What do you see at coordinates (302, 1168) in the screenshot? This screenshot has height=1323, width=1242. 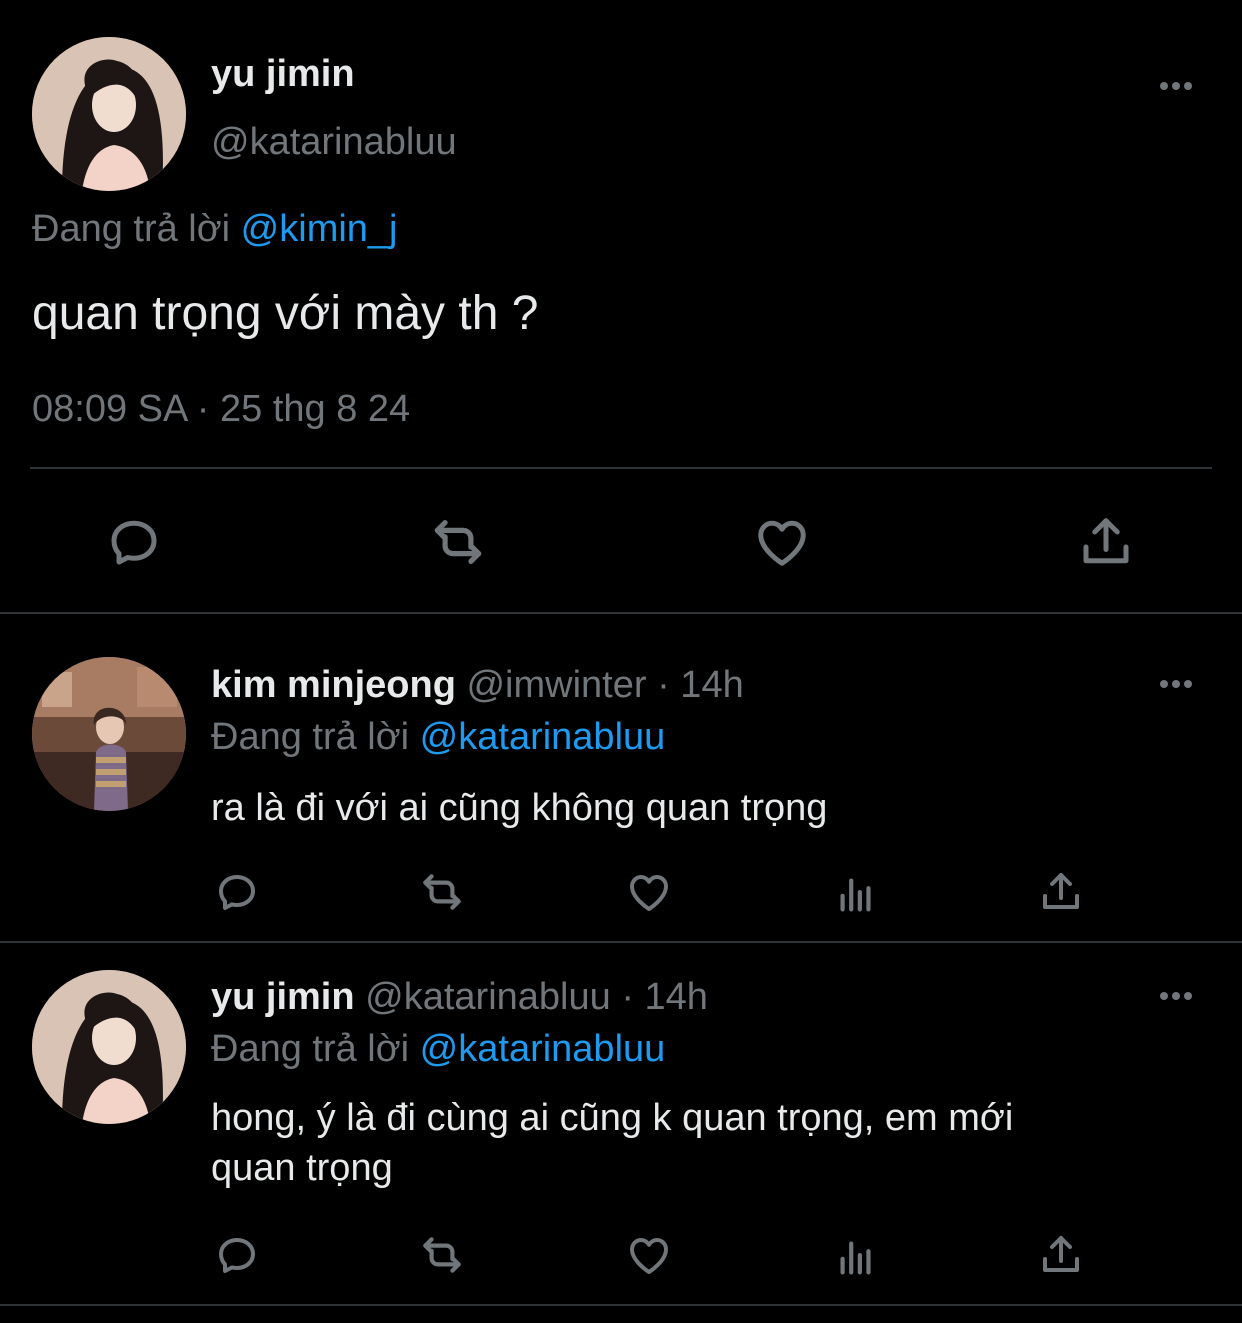 I see `tweet-text-line: quan trọng` at bounding box center [302, 1168].